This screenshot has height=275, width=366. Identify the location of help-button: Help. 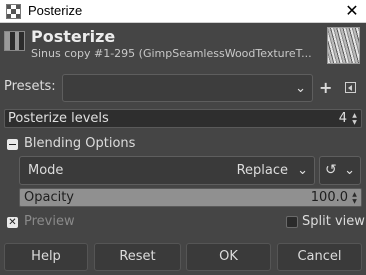
(46, 257).